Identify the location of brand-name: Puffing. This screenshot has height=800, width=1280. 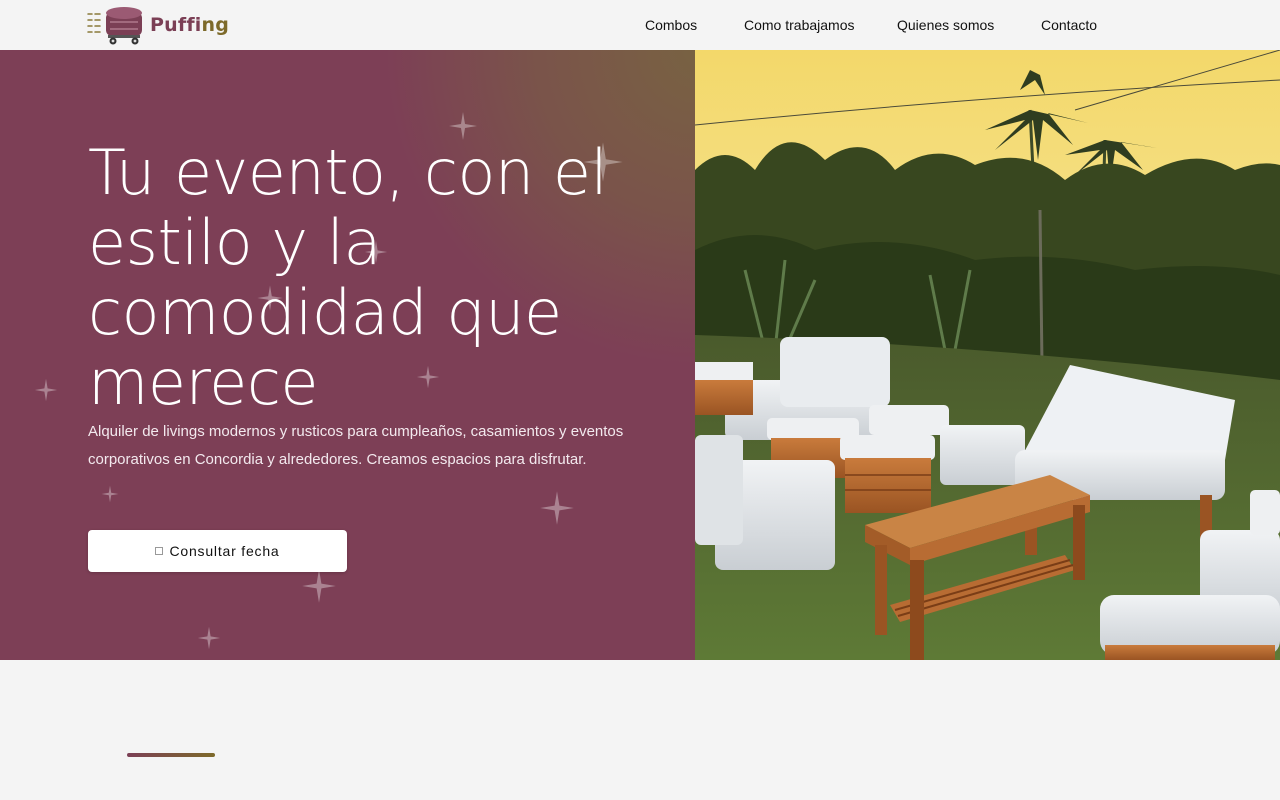
(190, 25).